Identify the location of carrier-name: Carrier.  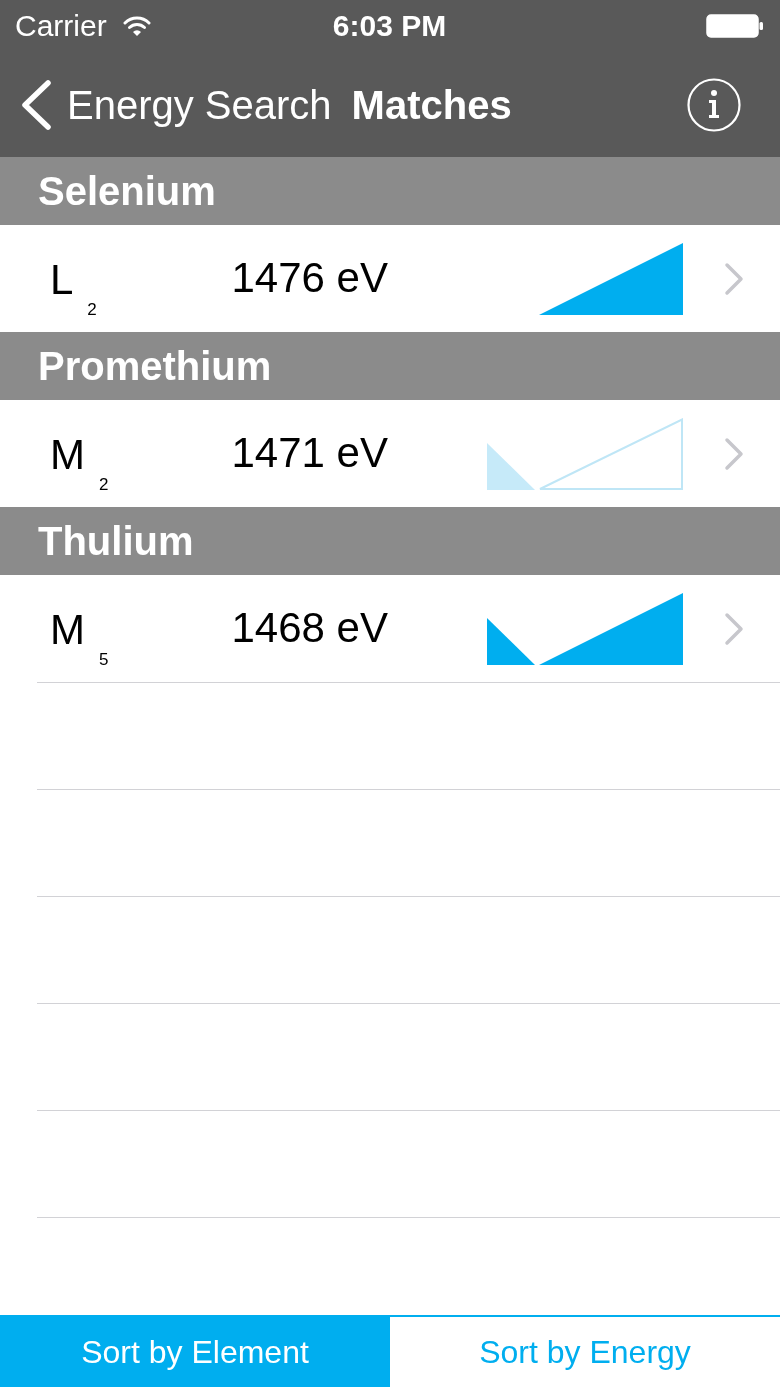
(61, 26).